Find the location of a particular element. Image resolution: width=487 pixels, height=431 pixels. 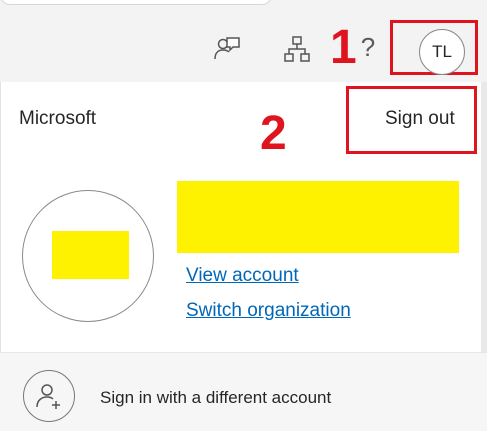

help-icon: ? is located at coordinates (368, 47).